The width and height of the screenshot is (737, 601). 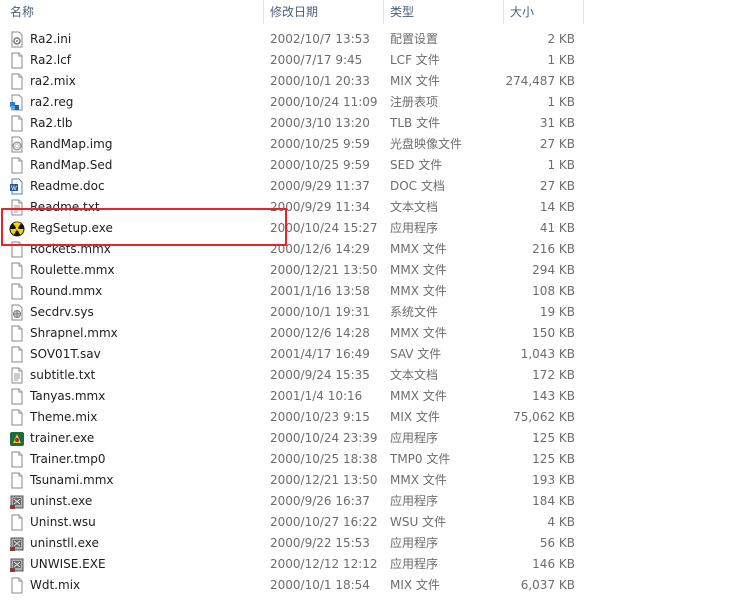 What do you see at coordinates (561, 522) in the screenshot?
I see `file-size: 4 KB` at bounding box center [561, 522].